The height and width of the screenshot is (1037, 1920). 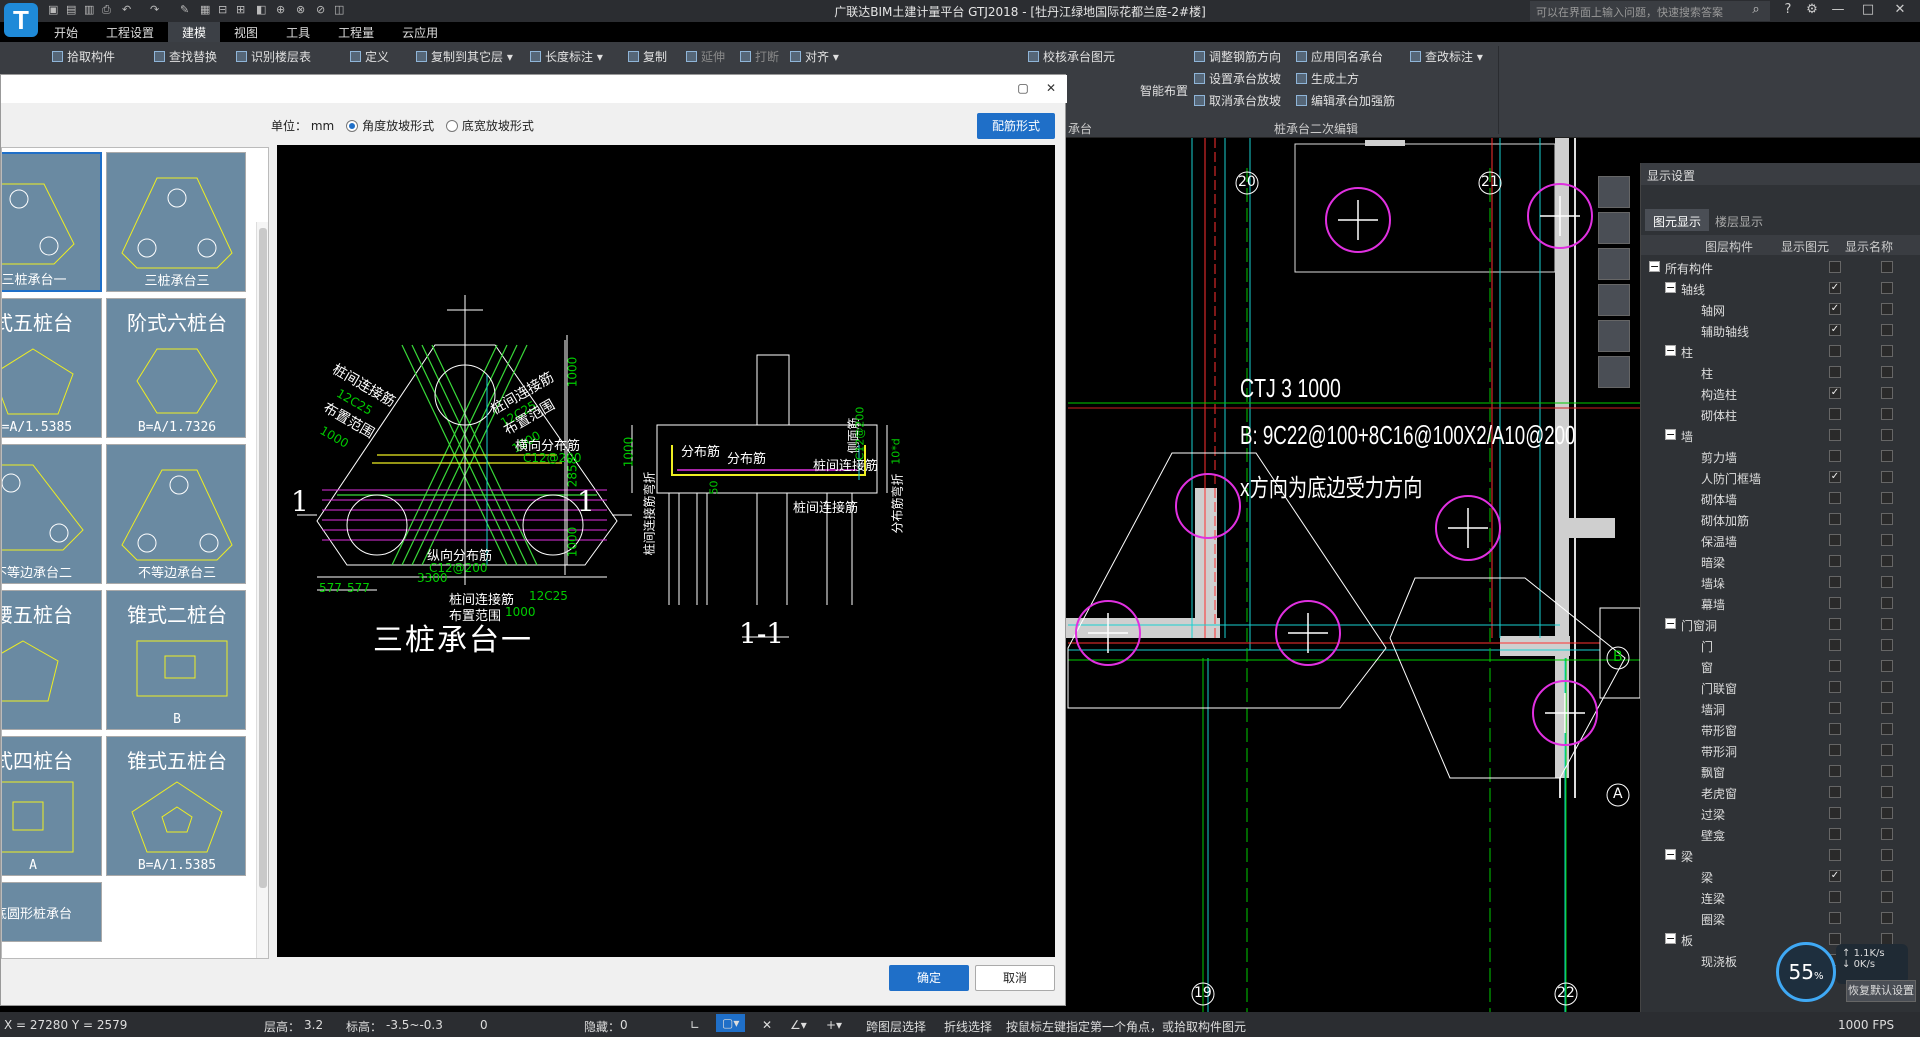 What do you see at coordinates (261, 11) in the screenshot?
I see `quick-tool-icon-5: ◧` at bounding box center [261, 11].